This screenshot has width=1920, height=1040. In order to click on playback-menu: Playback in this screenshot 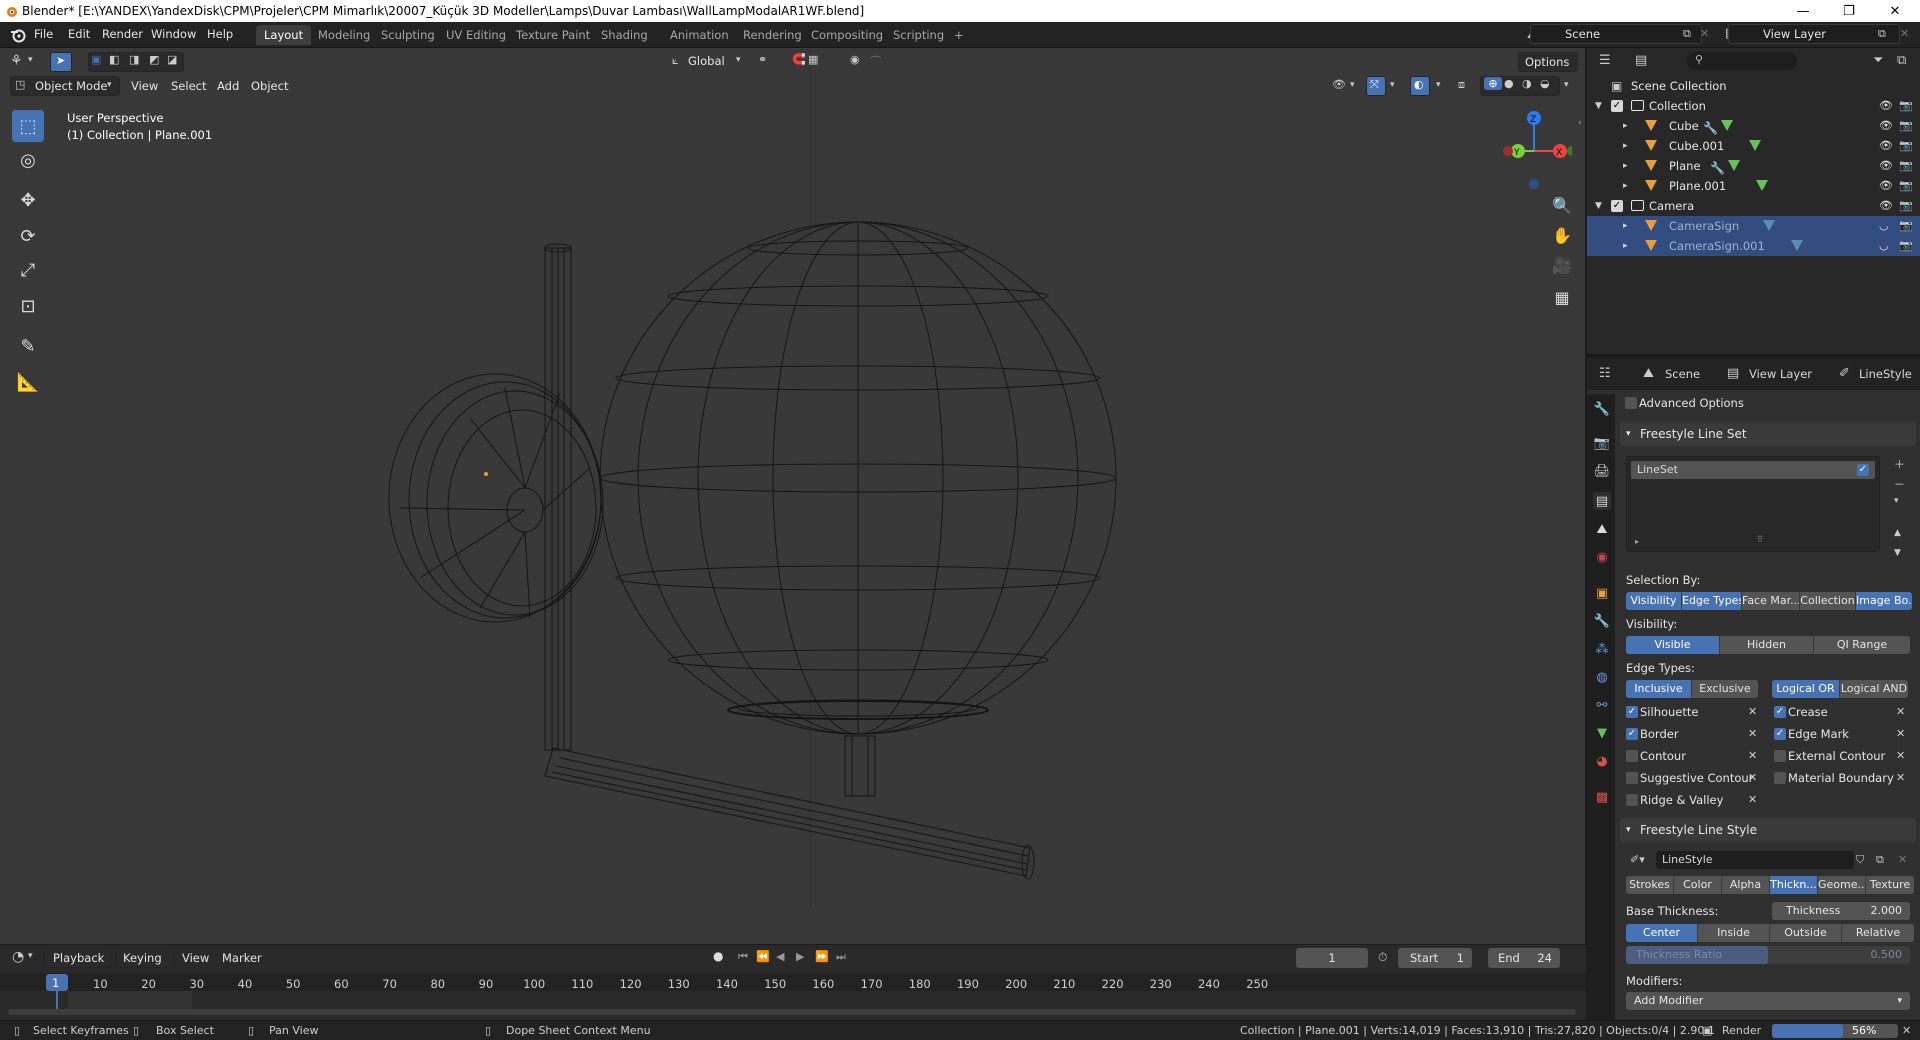, I will do `click(78, 958)`.